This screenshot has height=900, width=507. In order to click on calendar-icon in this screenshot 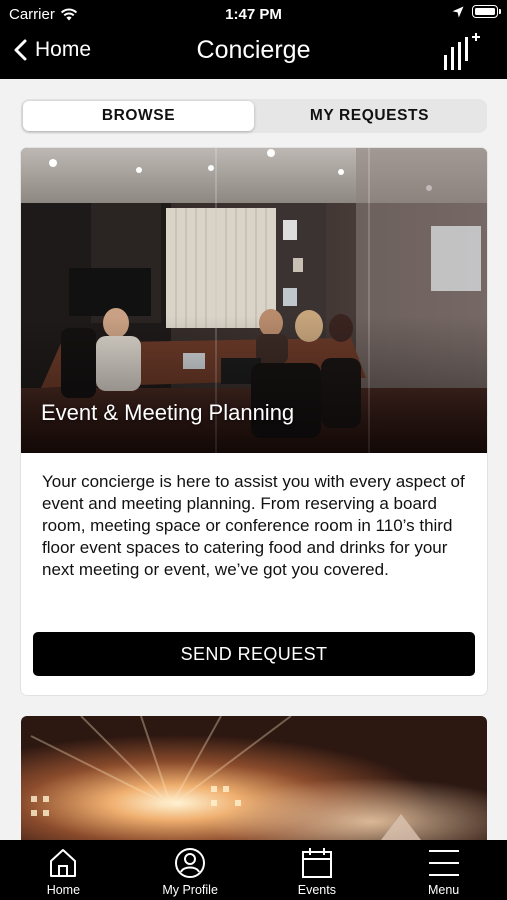, I will do `click(316, 863)`.